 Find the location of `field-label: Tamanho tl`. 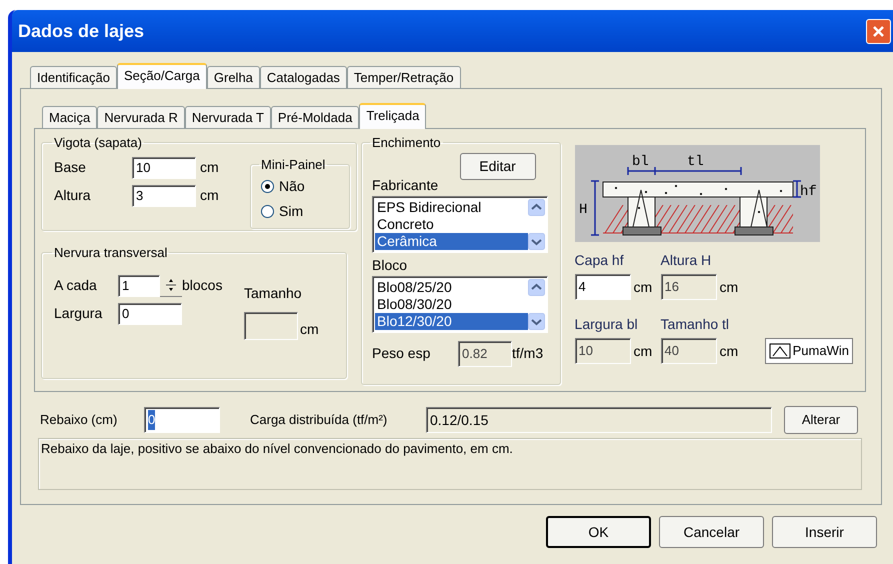

field-label: Tamanho tl is located at coordinates (695, 324).